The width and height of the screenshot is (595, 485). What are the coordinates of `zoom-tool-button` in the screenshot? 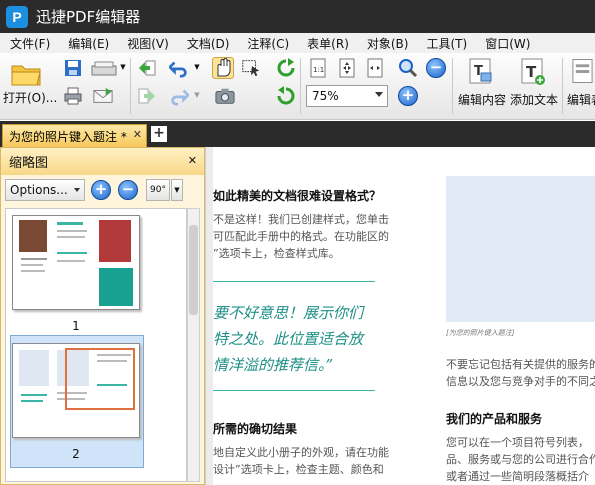 It's located at (408, 68).